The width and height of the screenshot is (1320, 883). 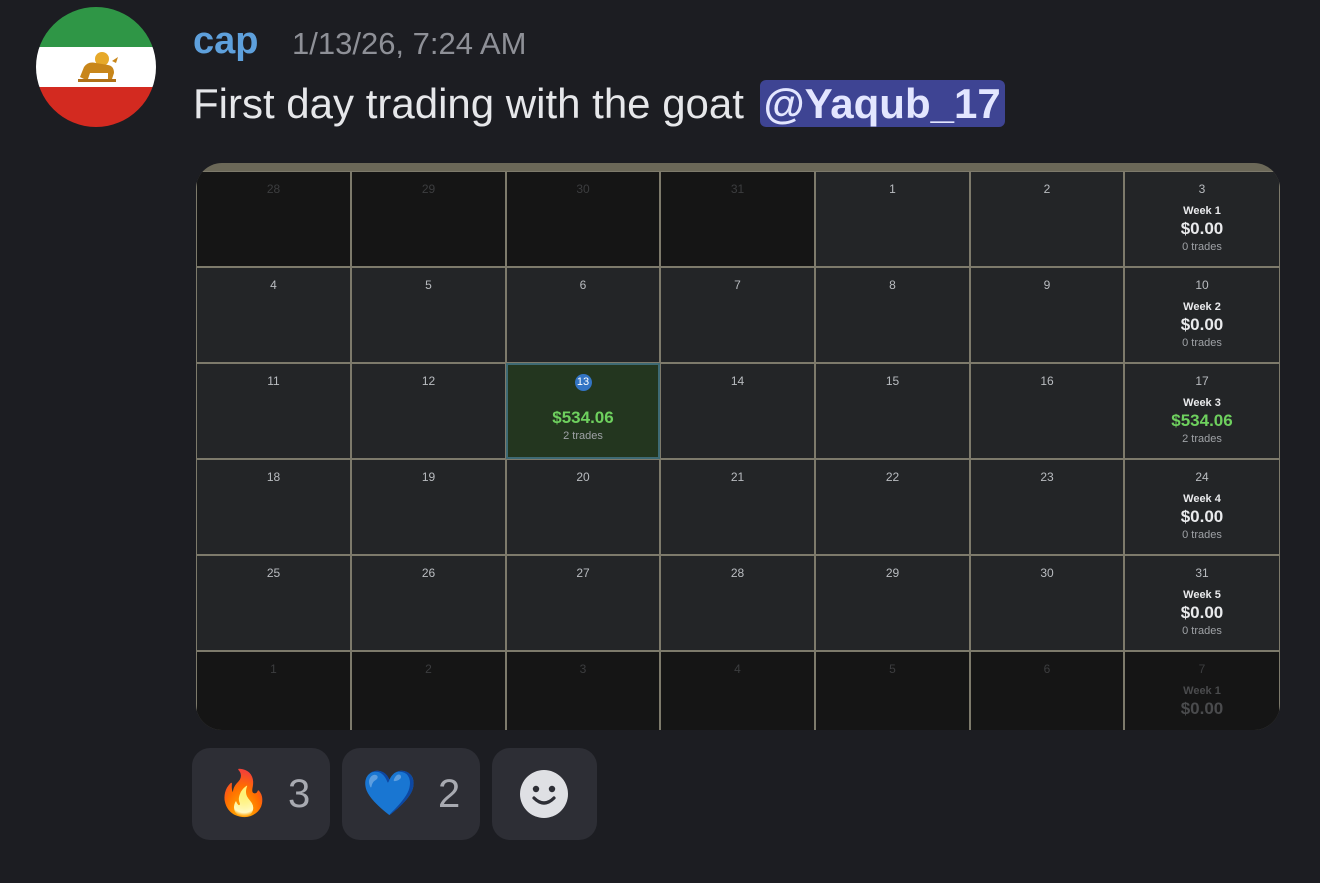 What do you see at coordinates (96, 67) in the screenshot?
I see `author-avatar` at bounding box center [96, 67].